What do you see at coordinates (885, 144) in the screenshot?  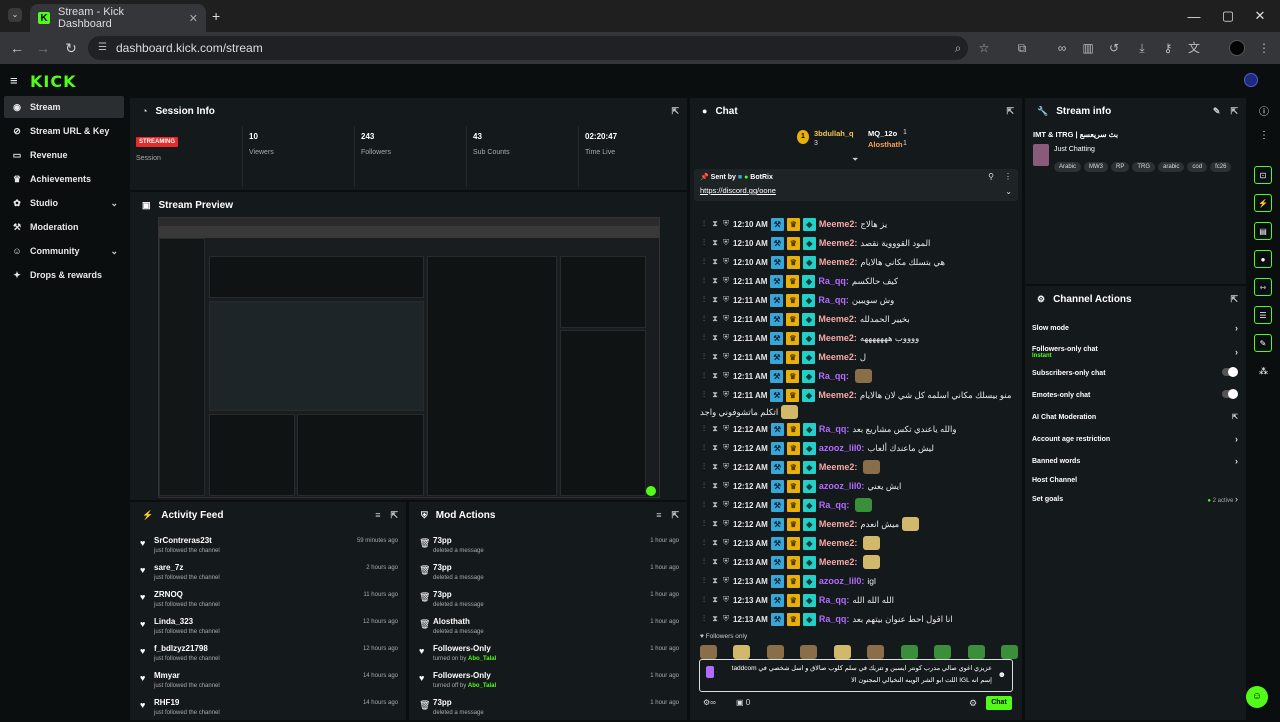 I see `top-gifter-3: Alosthath` at bounding box center [885, 144].